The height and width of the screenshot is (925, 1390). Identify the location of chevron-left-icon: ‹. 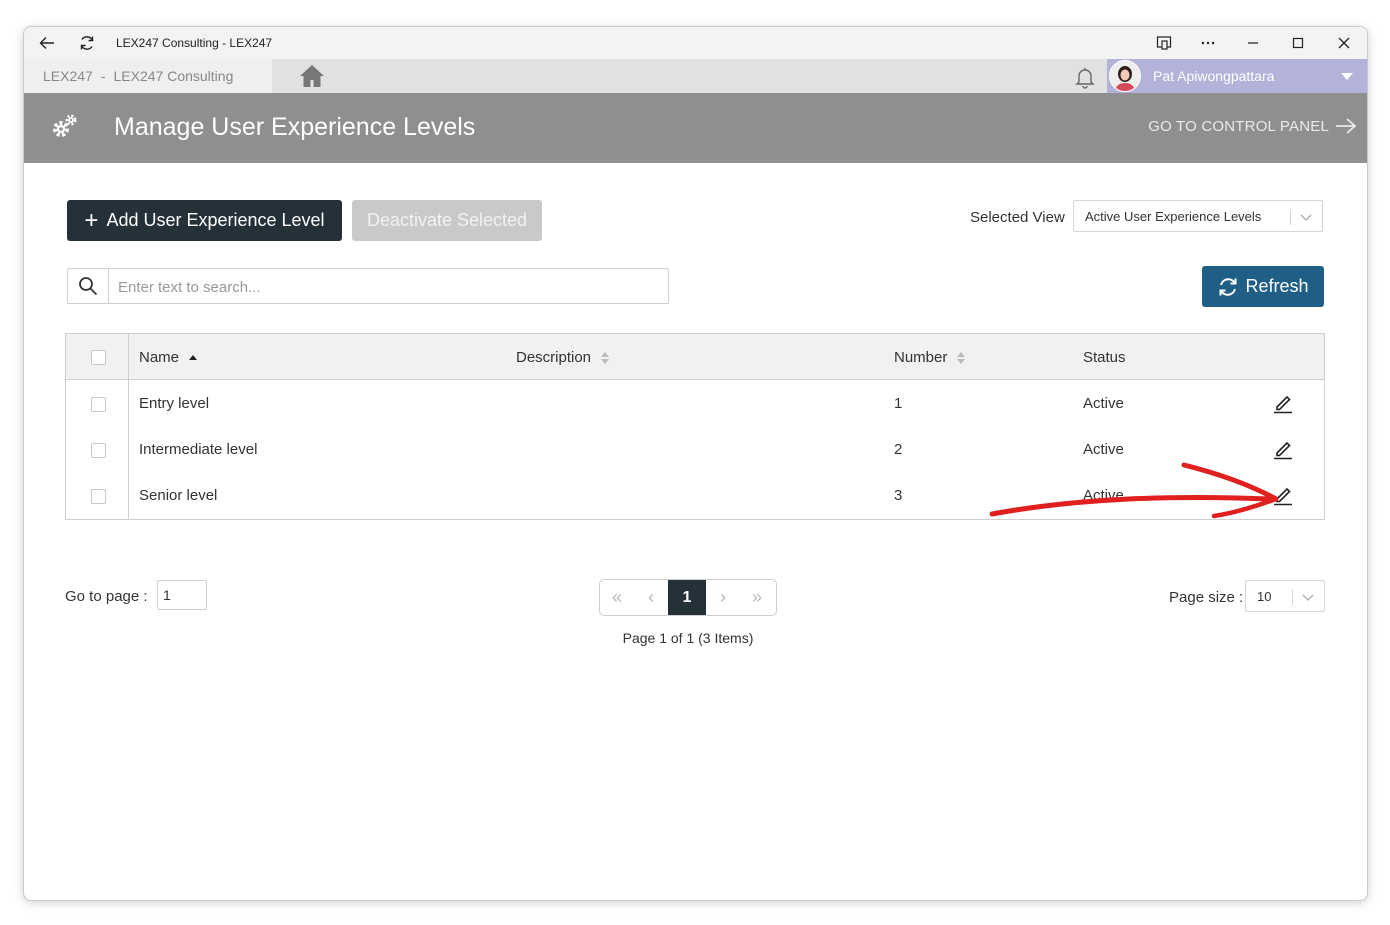
(651, 597).